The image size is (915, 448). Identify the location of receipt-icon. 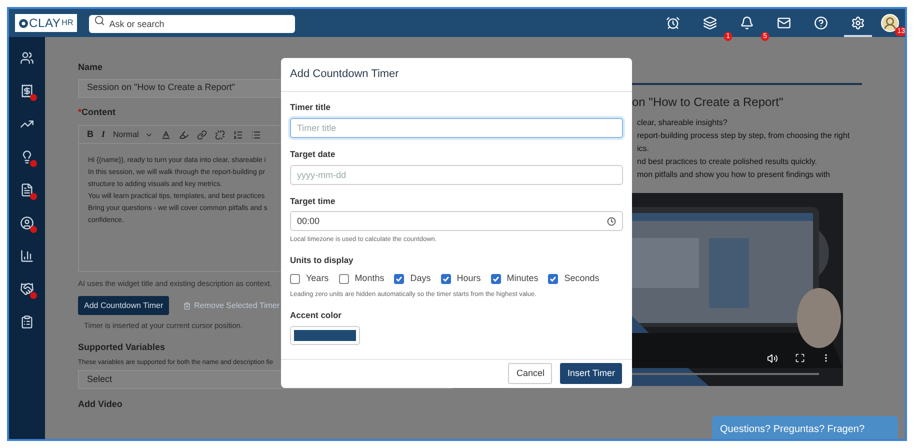
(27, 91).